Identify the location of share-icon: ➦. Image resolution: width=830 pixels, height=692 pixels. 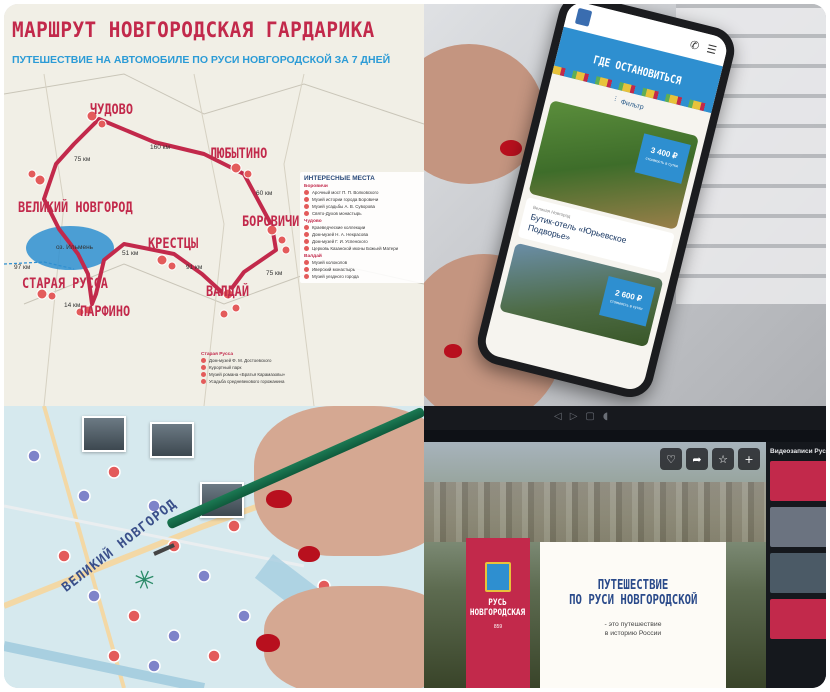
(697, 459).